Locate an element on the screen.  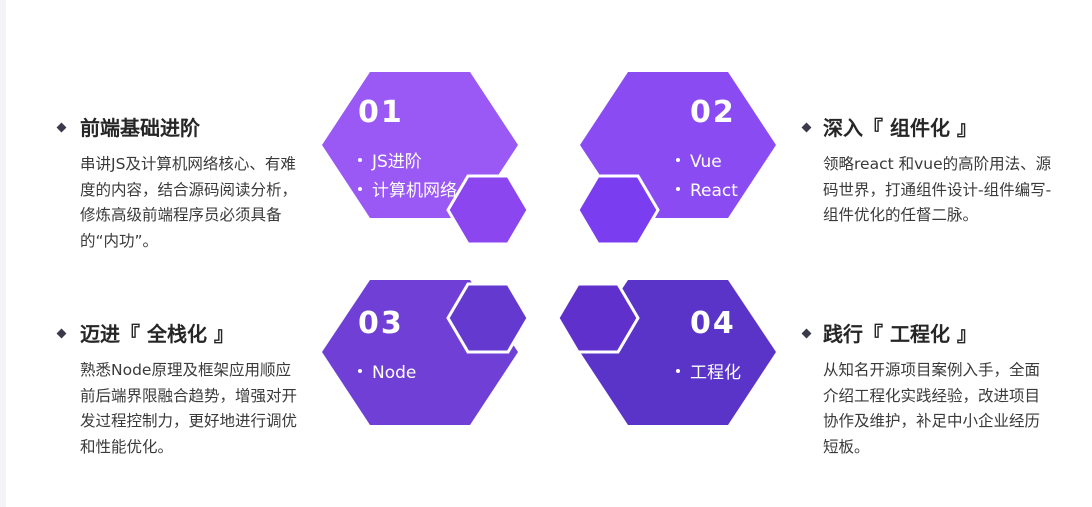
hexagon-04-item: 工程化 is located at coordinates (708, 373).